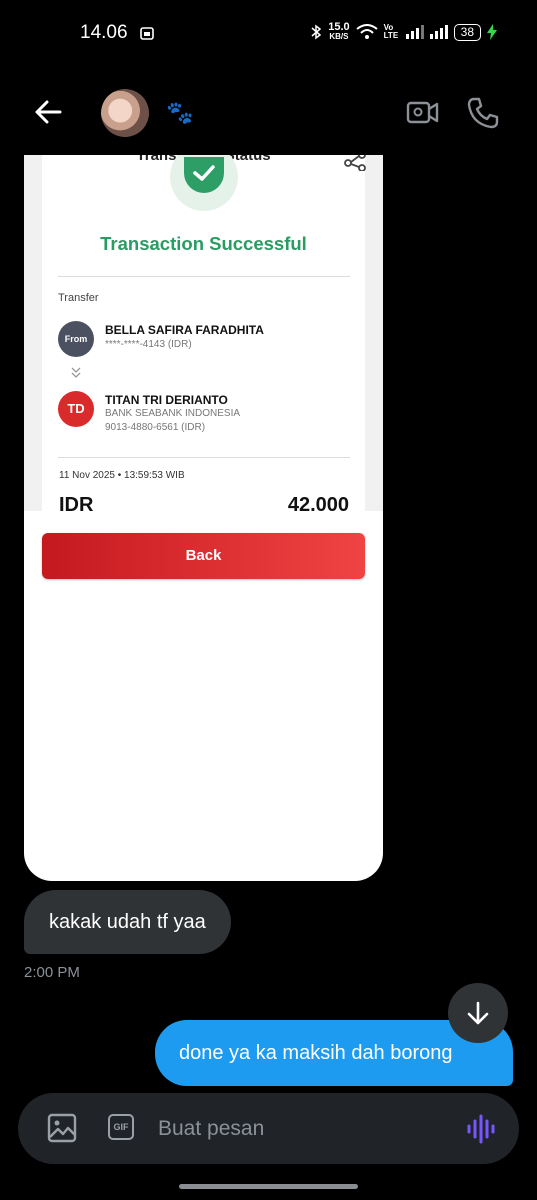 This screenshot has width=537, height=1200. I want to click on notification-icon, so click(147, 35).